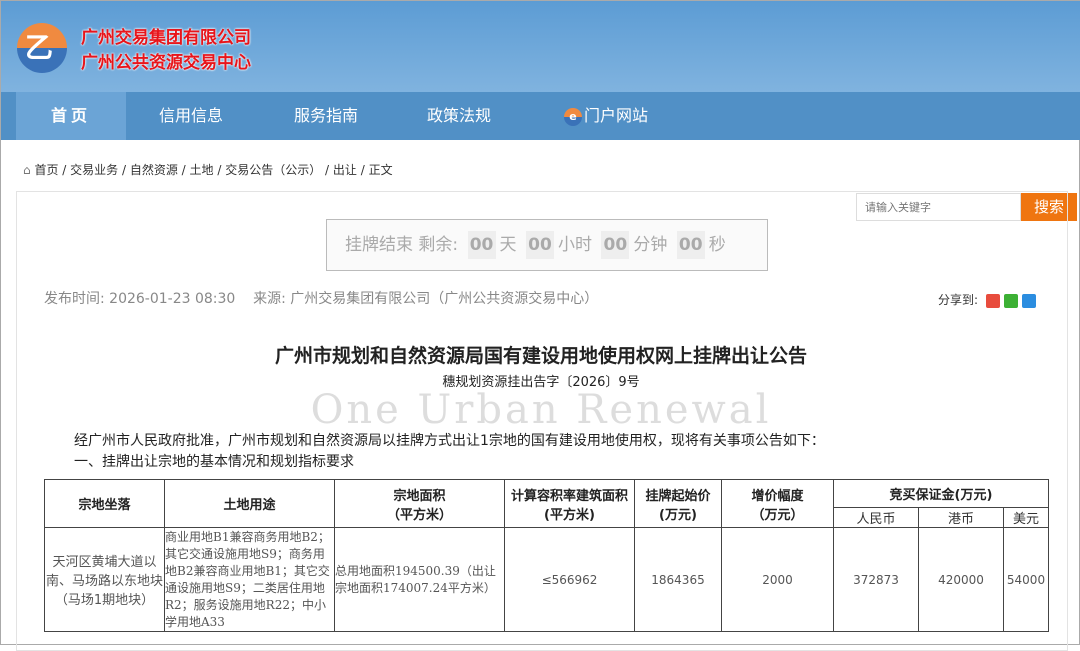  I want to click on qq-icon, so click(1028, 300).